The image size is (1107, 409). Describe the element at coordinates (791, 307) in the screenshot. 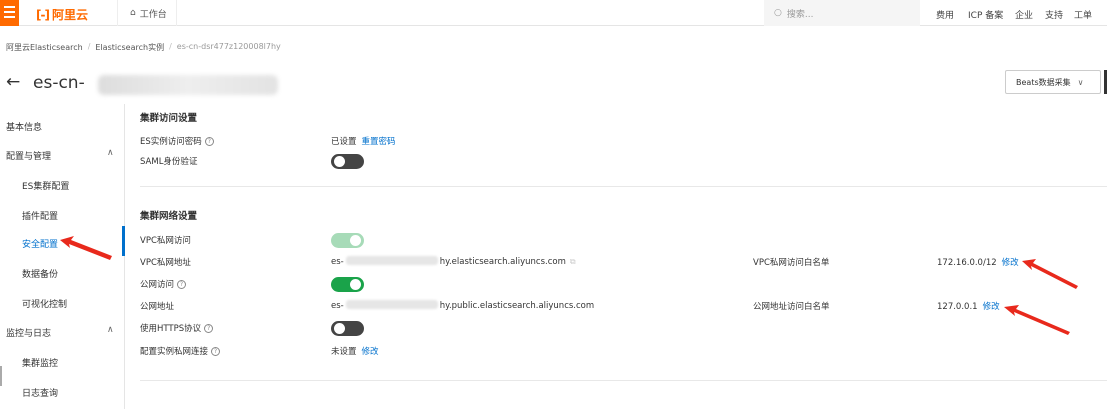

I see `public-whitelist-label: 公网地址访问白名单` at that location.